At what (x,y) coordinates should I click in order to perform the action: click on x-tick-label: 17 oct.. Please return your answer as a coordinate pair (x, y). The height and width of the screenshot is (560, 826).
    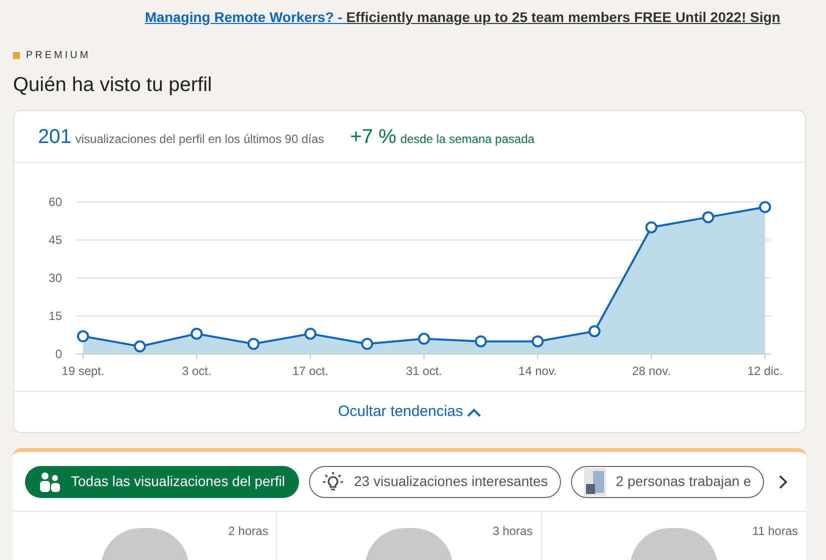
    Looking at the image, I should click on (310, 371).